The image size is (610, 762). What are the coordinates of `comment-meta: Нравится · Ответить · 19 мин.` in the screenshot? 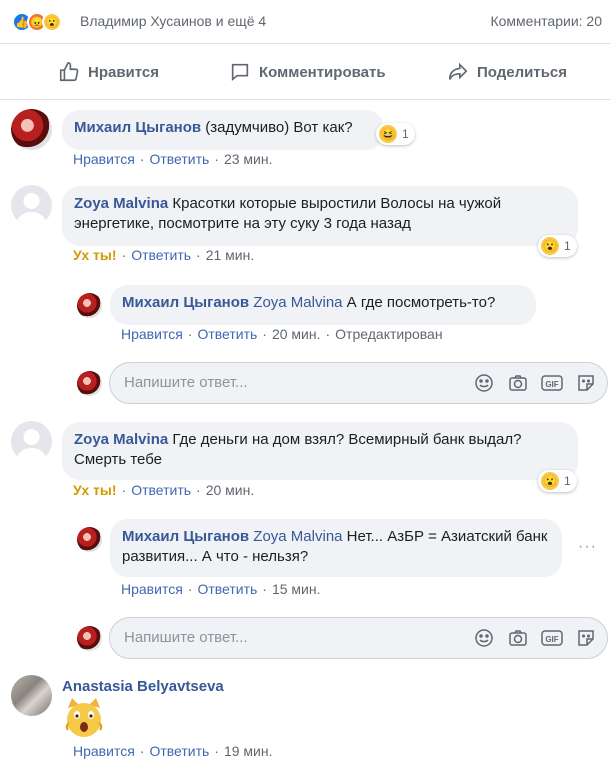 It's located at (173, 751).